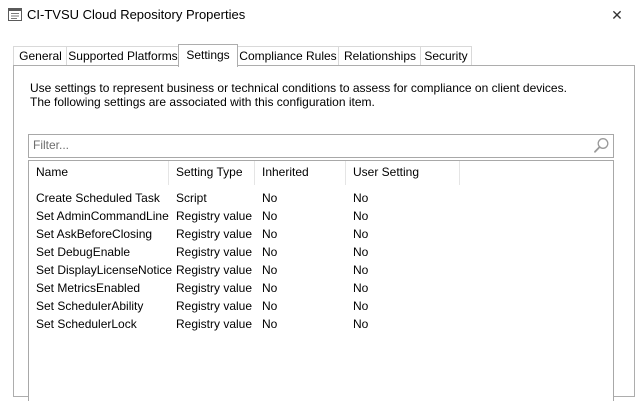 The image size is (640, 401). Describe the element at coordinates (300, 173) in the screenshot. I see `column-header-inherited: Inherited` at that location.